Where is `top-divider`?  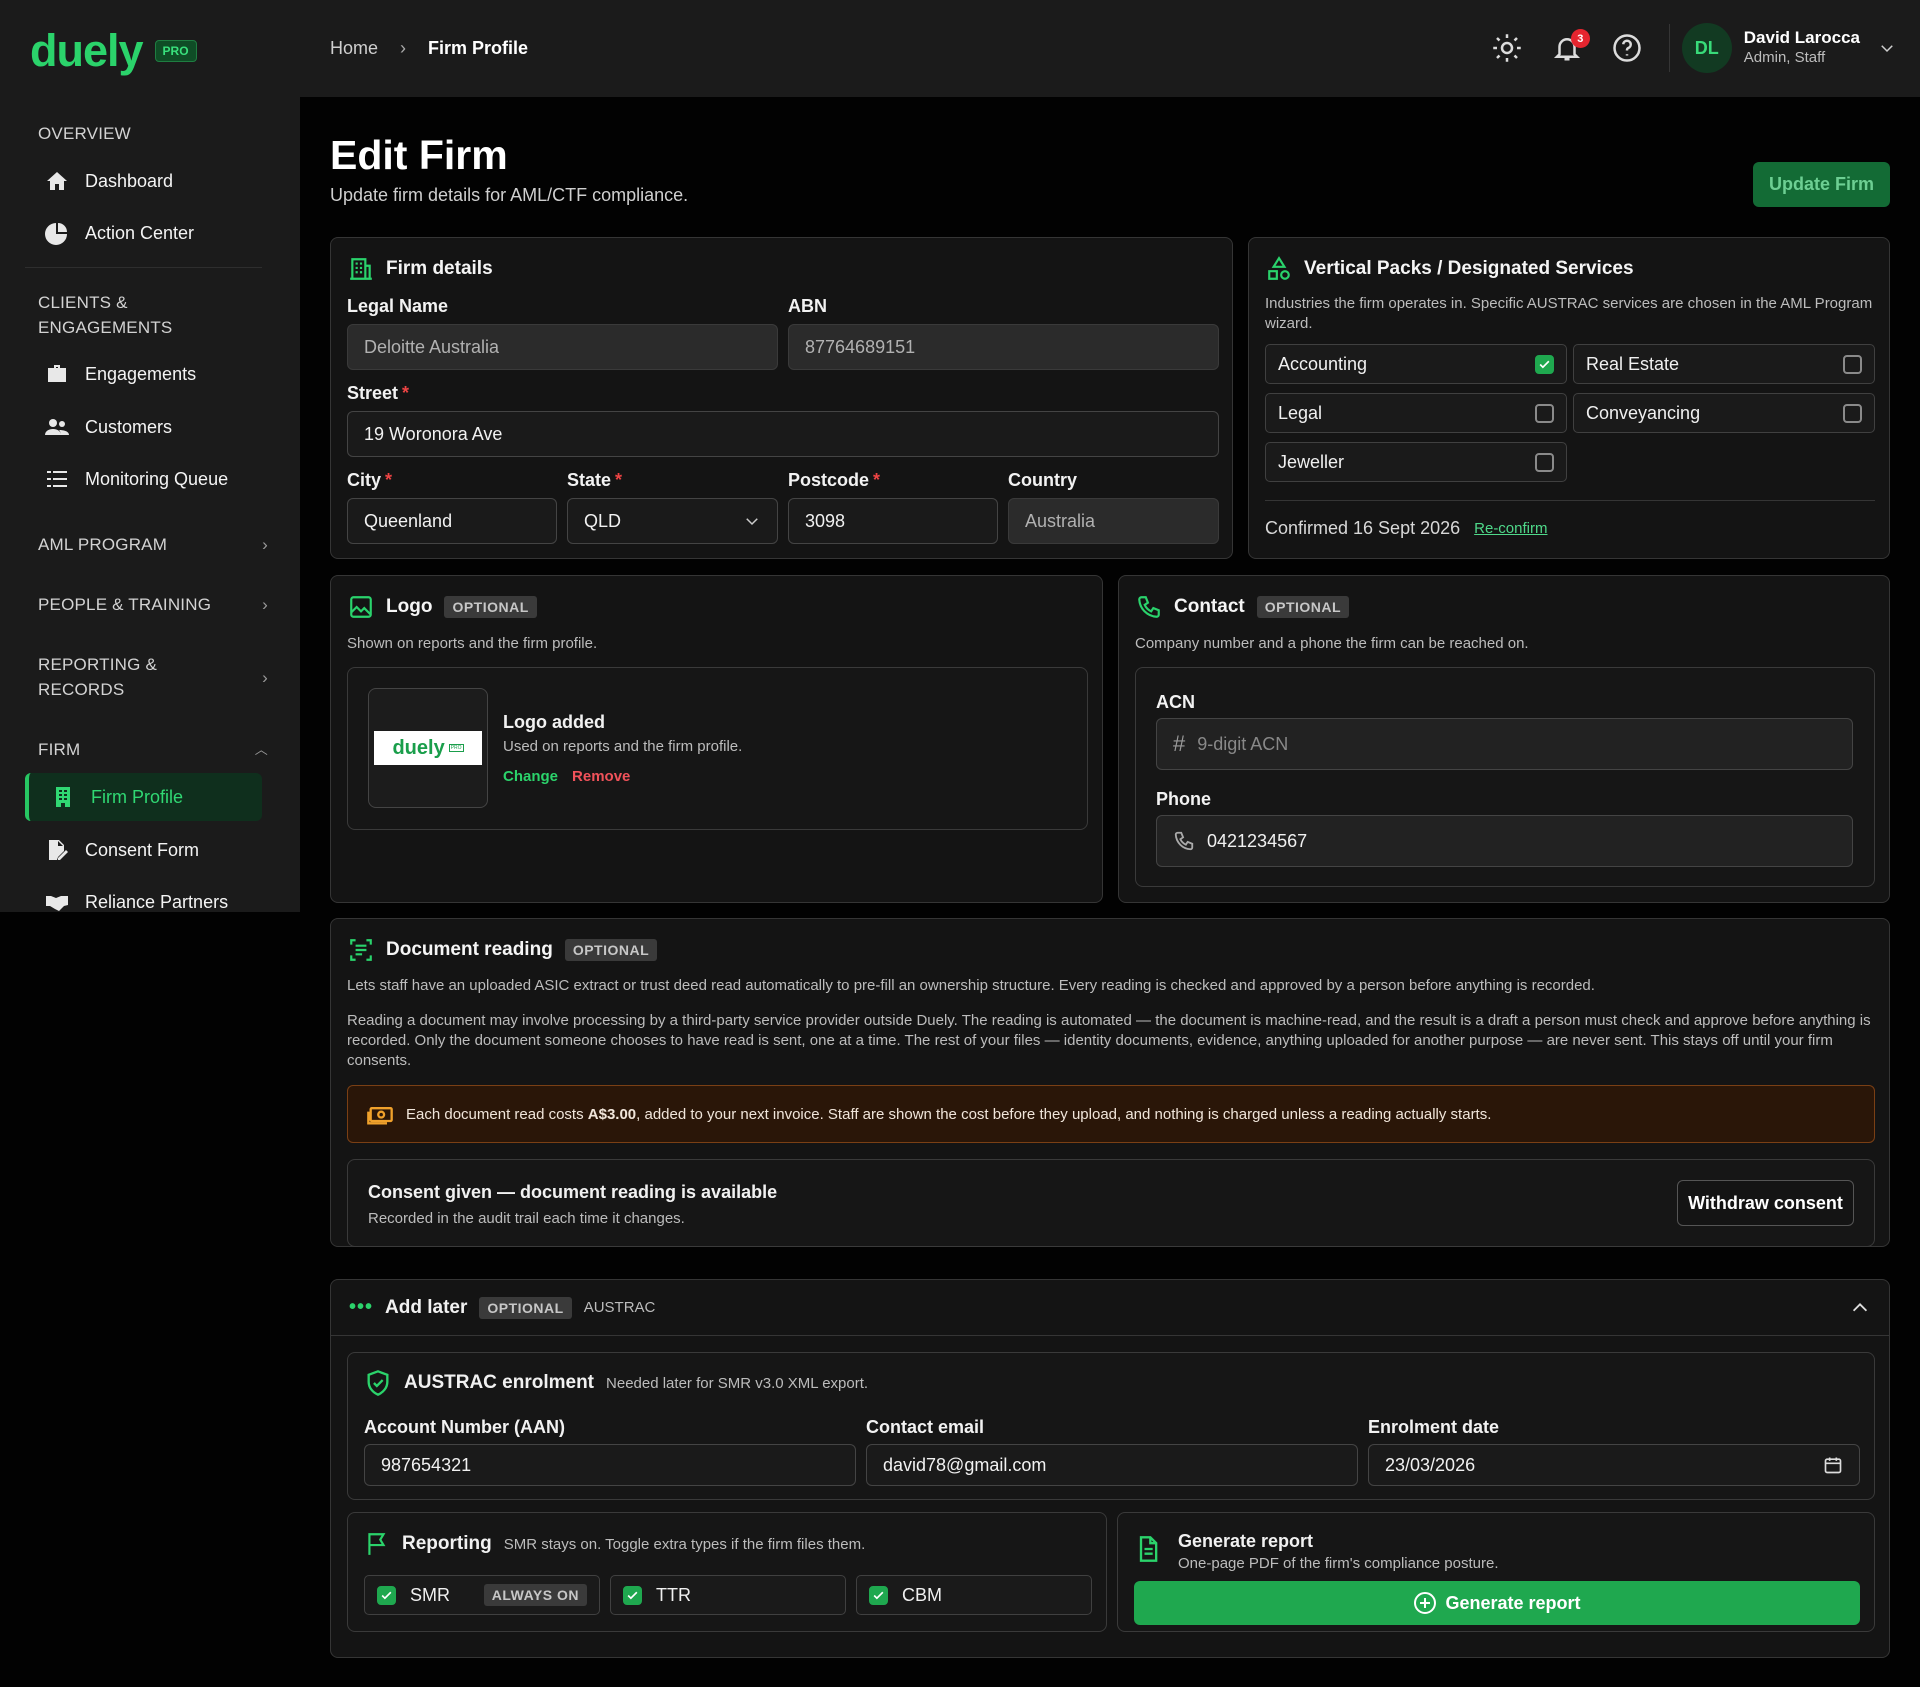 top-divider is located at coordinates (1669, 48).